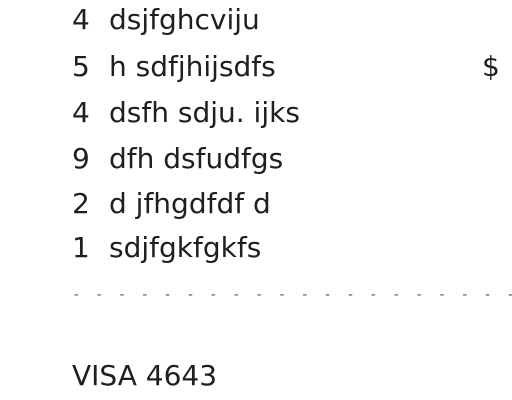  What do you see at coordinates (190, 203) in the screenshot?
I see `item-name: d jfhgdfdf d` at bounding box center [190, 203].